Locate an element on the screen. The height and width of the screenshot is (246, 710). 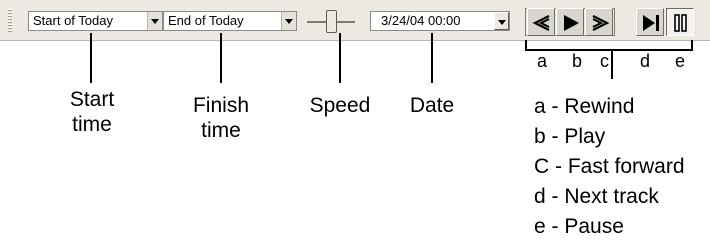
button-letter-d: d is located at coordinates (645, 61).